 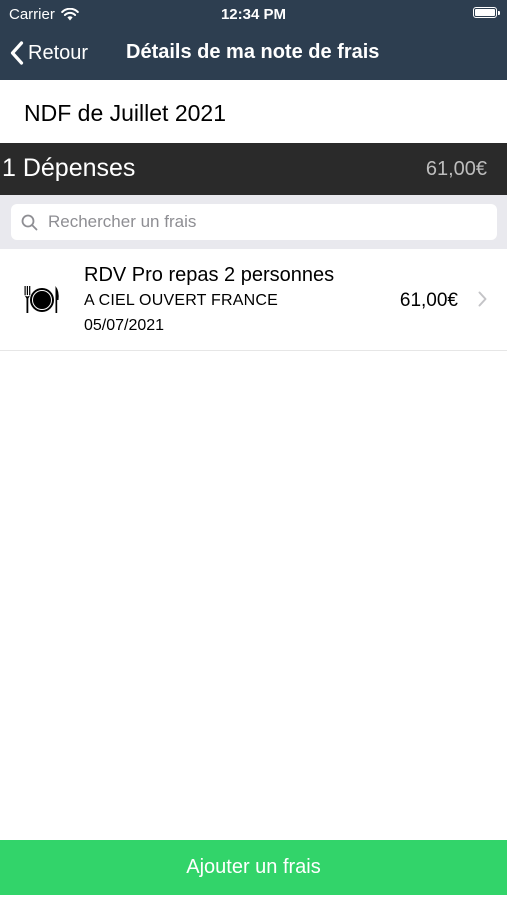 What do you see at coordinates (181, 300) in the screenshot?
I see `expense-merchant: A CIEL OUVERT FRANCE` at bounding box center [181, 300].